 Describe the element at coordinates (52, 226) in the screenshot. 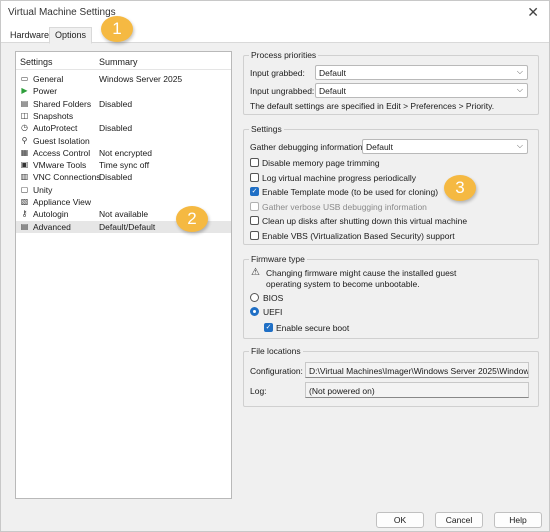

I see `settings-row-label: Advanced` at that location.